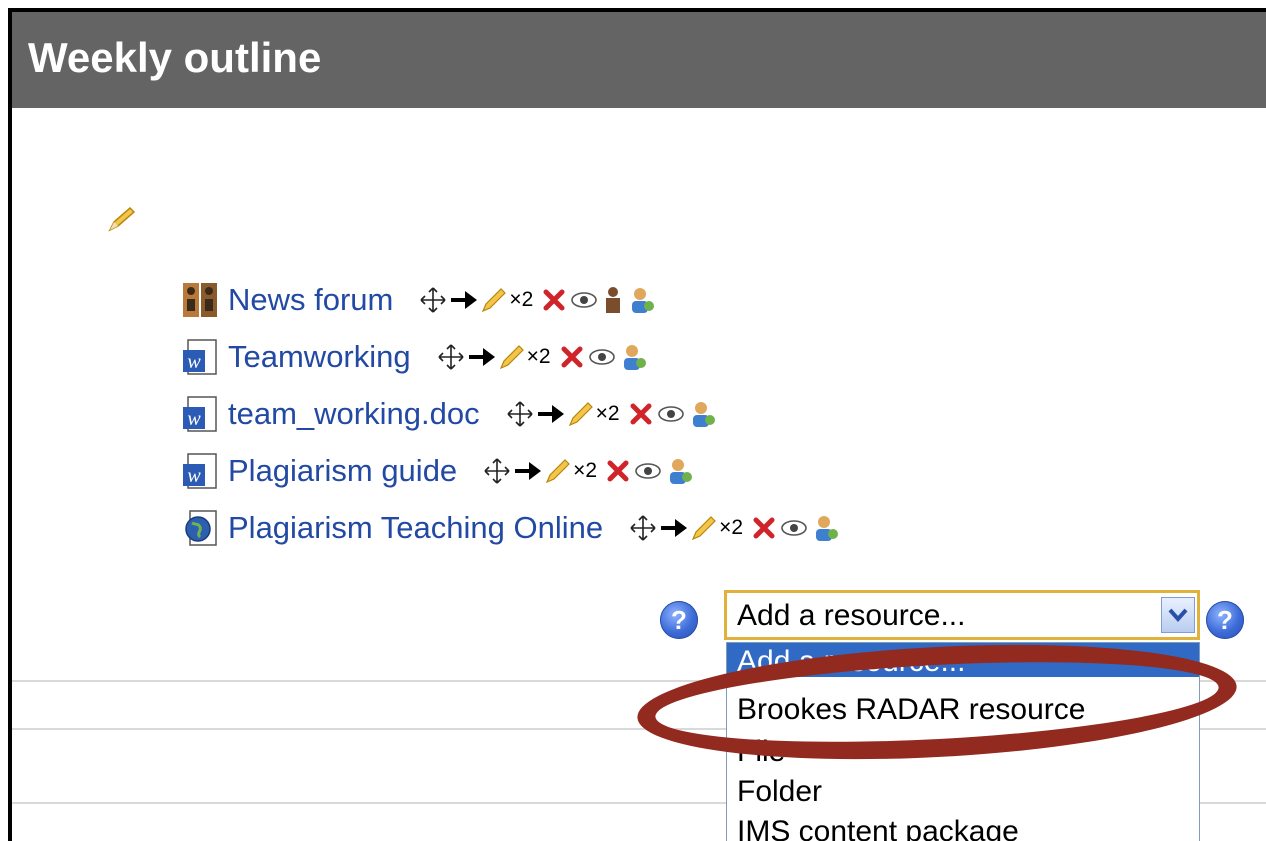  I want to click on section-header: Weekly outline, so click(639, 60).